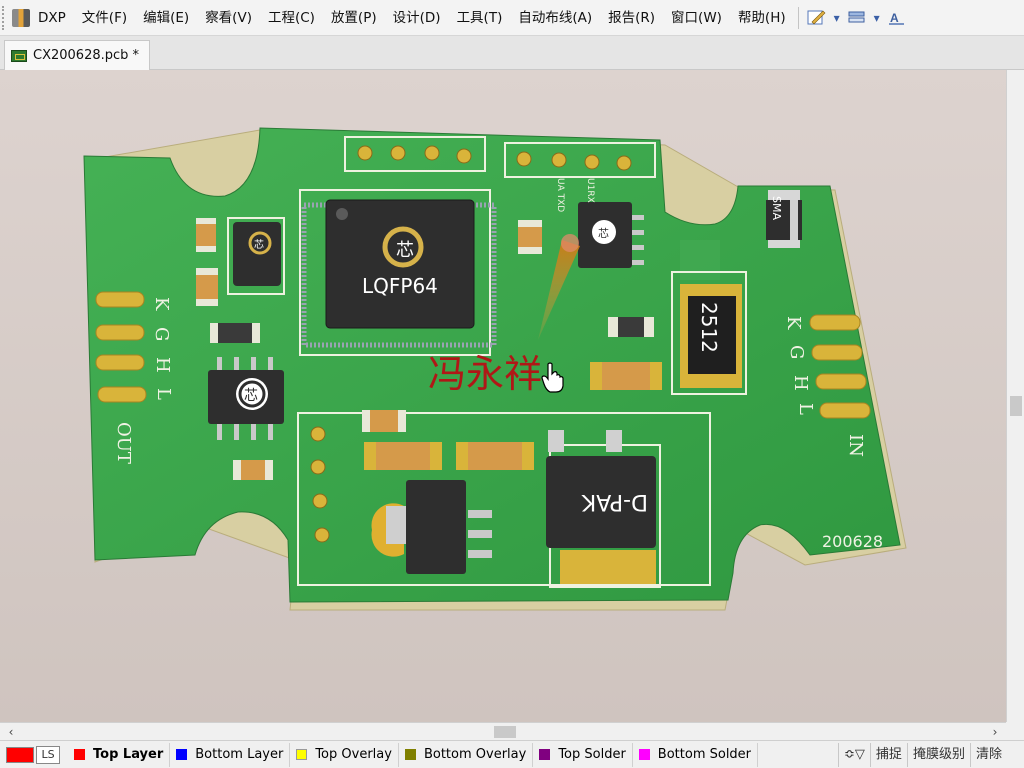 This screenshot has width=1024, height=768. I want to click on layer-tab-bottom-solder: Bottom Solder, so click(696, 754).